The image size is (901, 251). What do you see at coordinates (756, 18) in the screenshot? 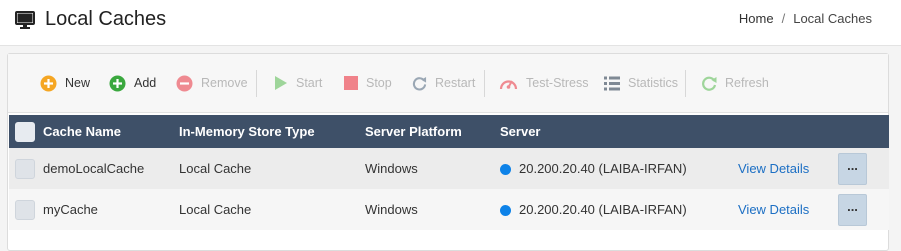
I see `breadcrumb-home: Home` at bounding box center [756, 18].